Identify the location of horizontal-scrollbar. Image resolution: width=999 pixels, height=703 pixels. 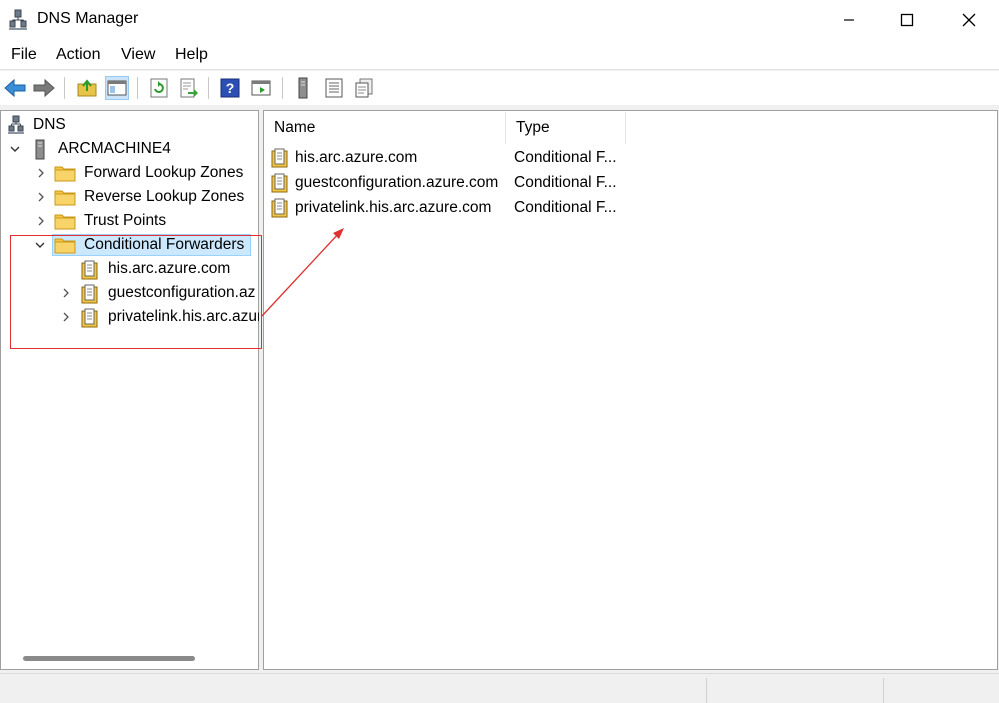
(109, 658).